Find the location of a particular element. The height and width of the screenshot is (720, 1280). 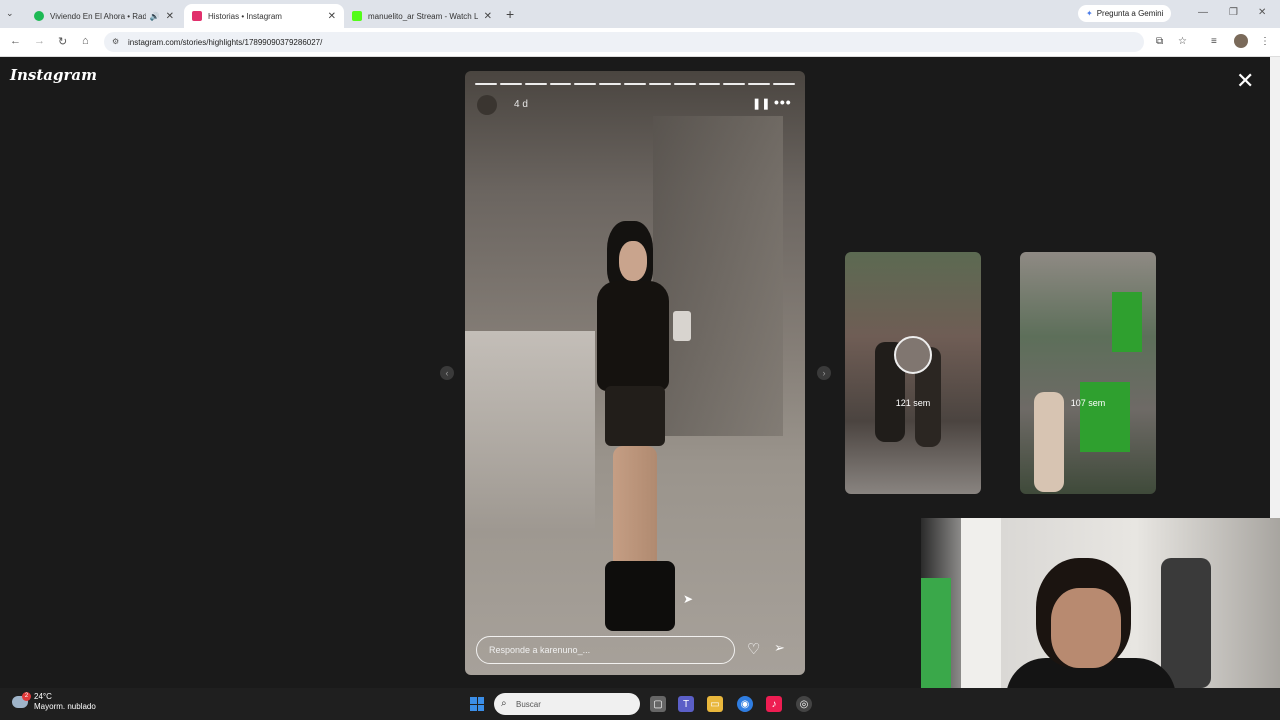

install-app-icon: ⧉ is located at coordinates (1159, 41).